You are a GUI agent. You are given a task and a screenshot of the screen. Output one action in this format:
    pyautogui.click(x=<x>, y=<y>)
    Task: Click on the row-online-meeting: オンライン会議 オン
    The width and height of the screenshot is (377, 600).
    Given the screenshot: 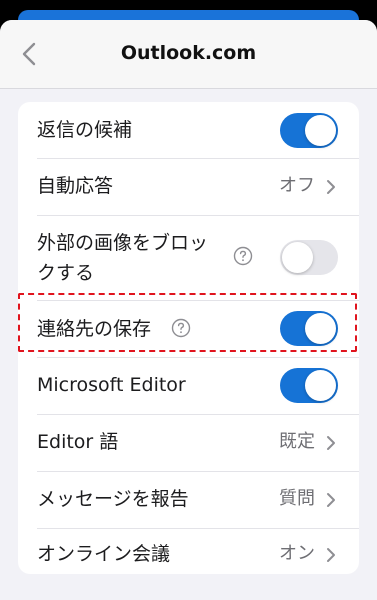 What is the action you would take?
    pyautogui.click(x=188, y=551)
    